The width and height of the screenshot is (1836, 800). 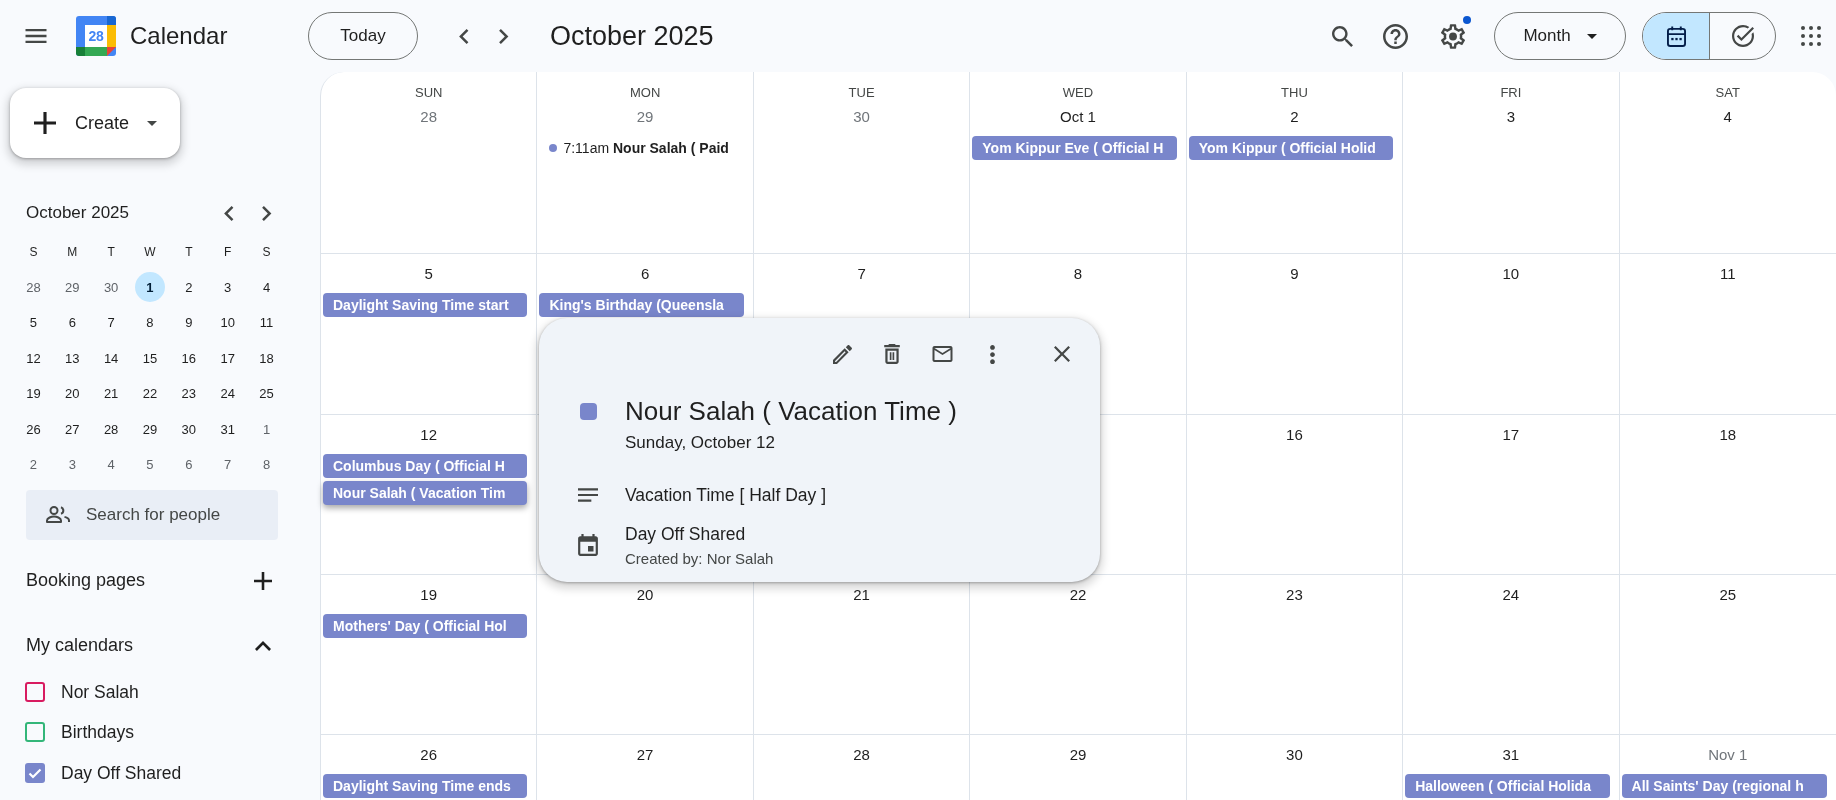 What do you see at coordinates (1078, 93) in the screenshot?
I see `weekday-label: WED` at bounding box center [1078, 93].